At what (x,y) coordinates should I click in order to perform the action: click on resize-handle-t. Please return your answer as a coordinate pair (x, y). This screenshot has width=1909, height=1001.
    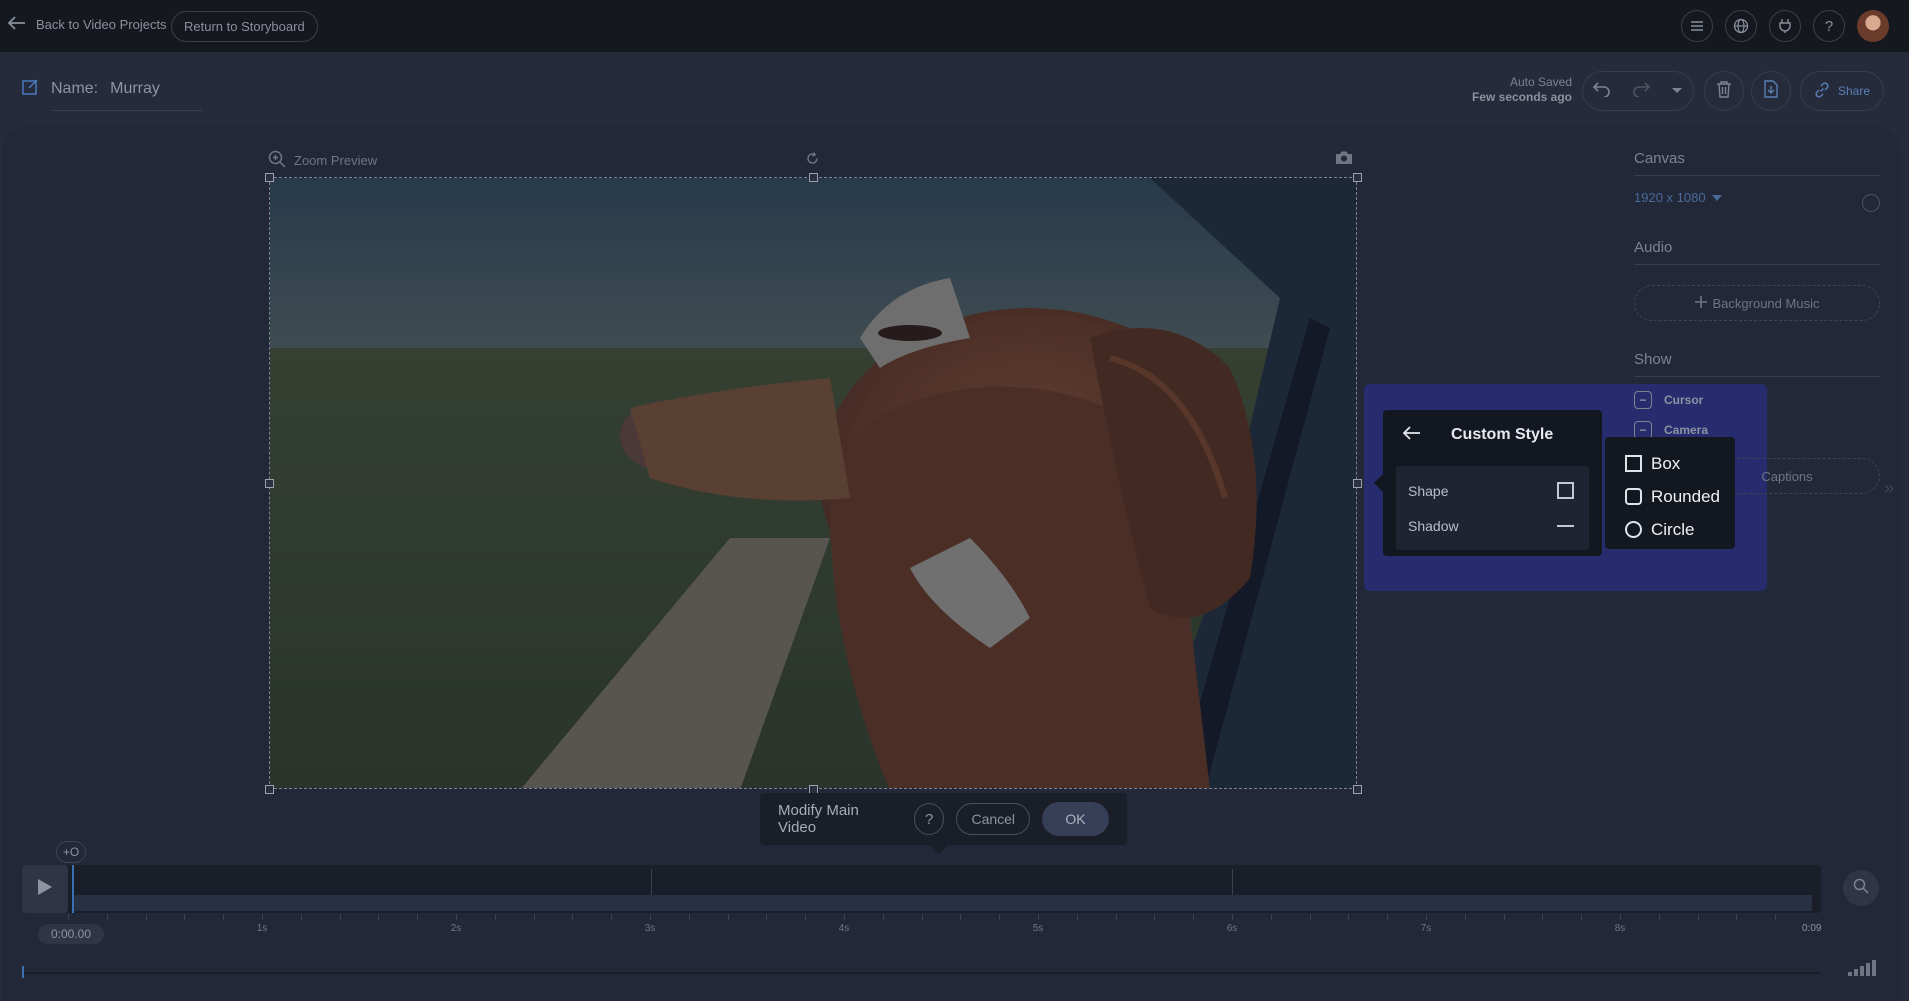
    Looking at the image, I should click on (813, 177).